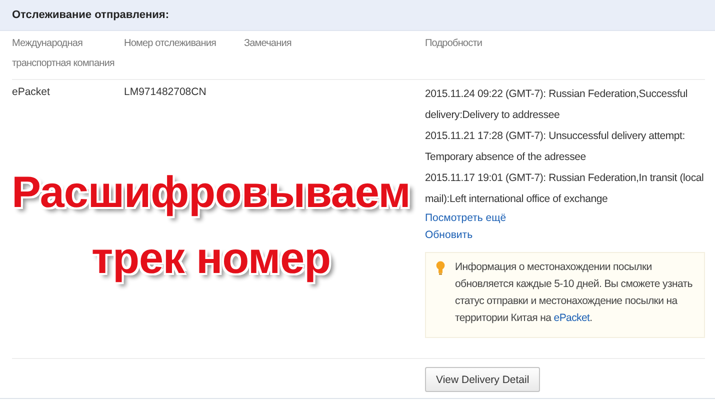  What do you see at coordinates (453, 43) in the screenshot?
I see `column-header: Подробности` at bounding box center [453, 43].